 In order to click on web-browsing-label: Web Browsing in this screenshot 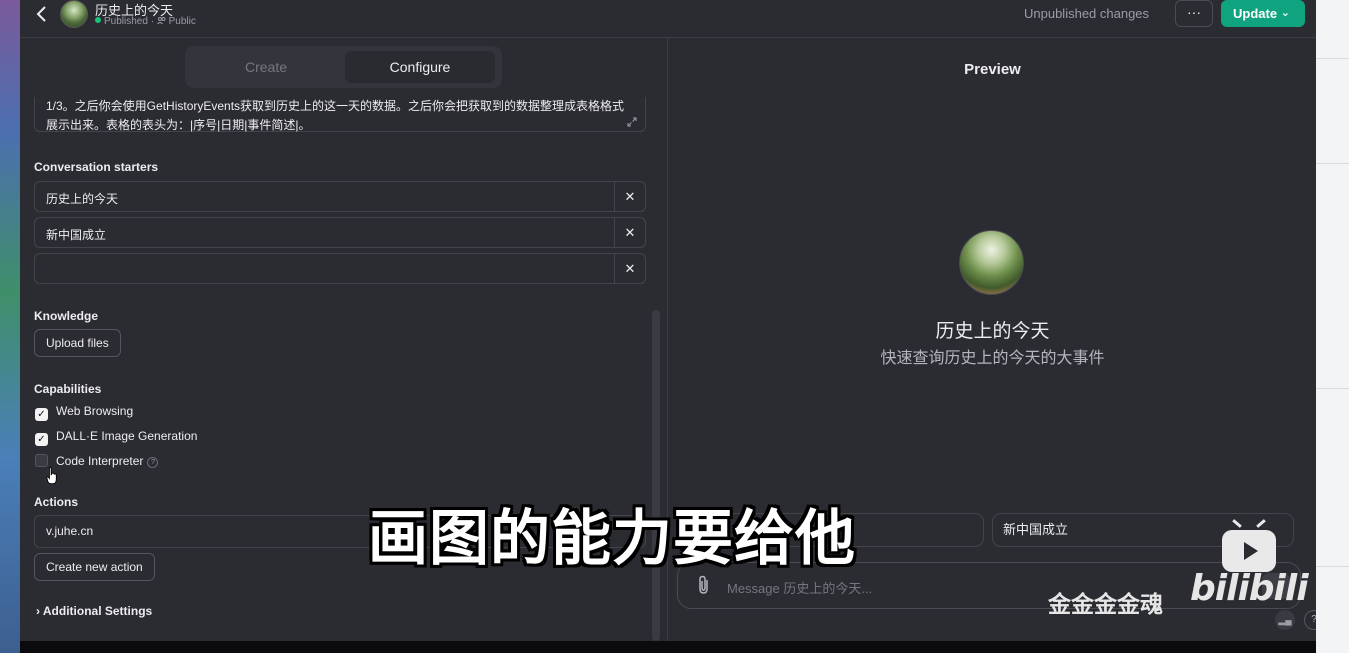, I will do `click(95, 411)`.